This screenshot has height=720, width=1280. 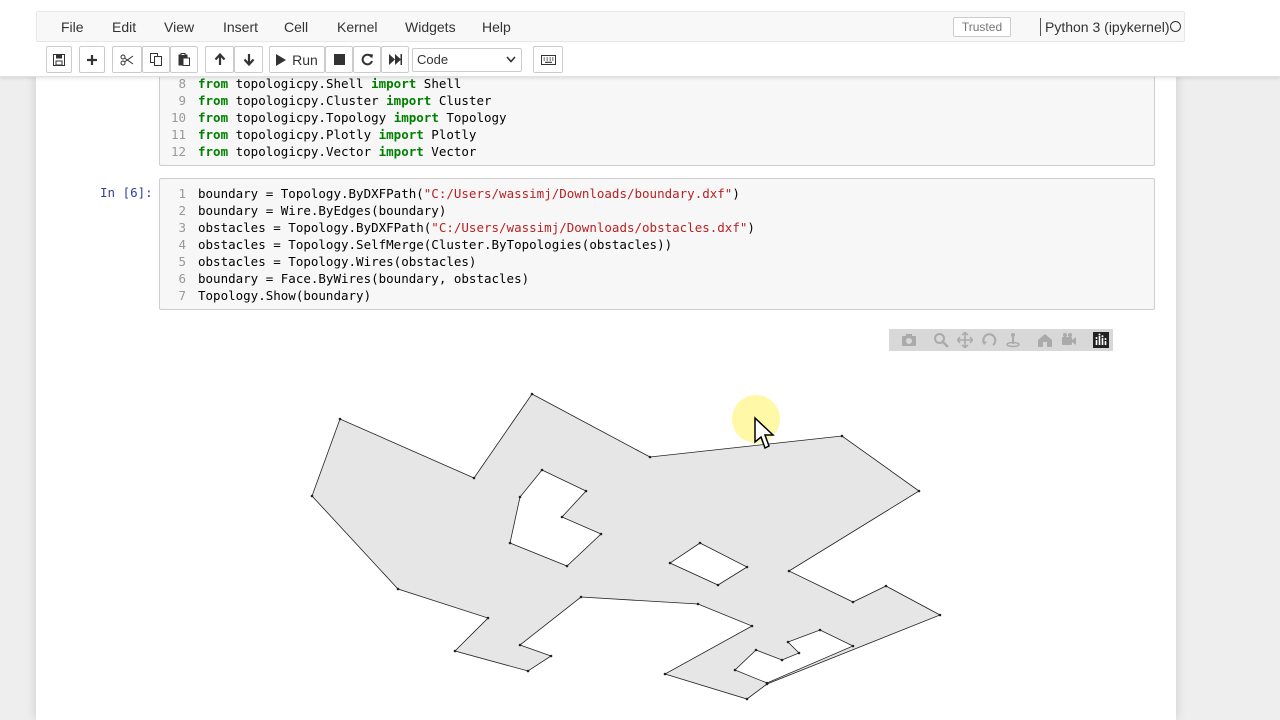 What do you see at coordinates (281, 59) in the screenshot?
I see `play-icon` at bounding box center [281, 59].